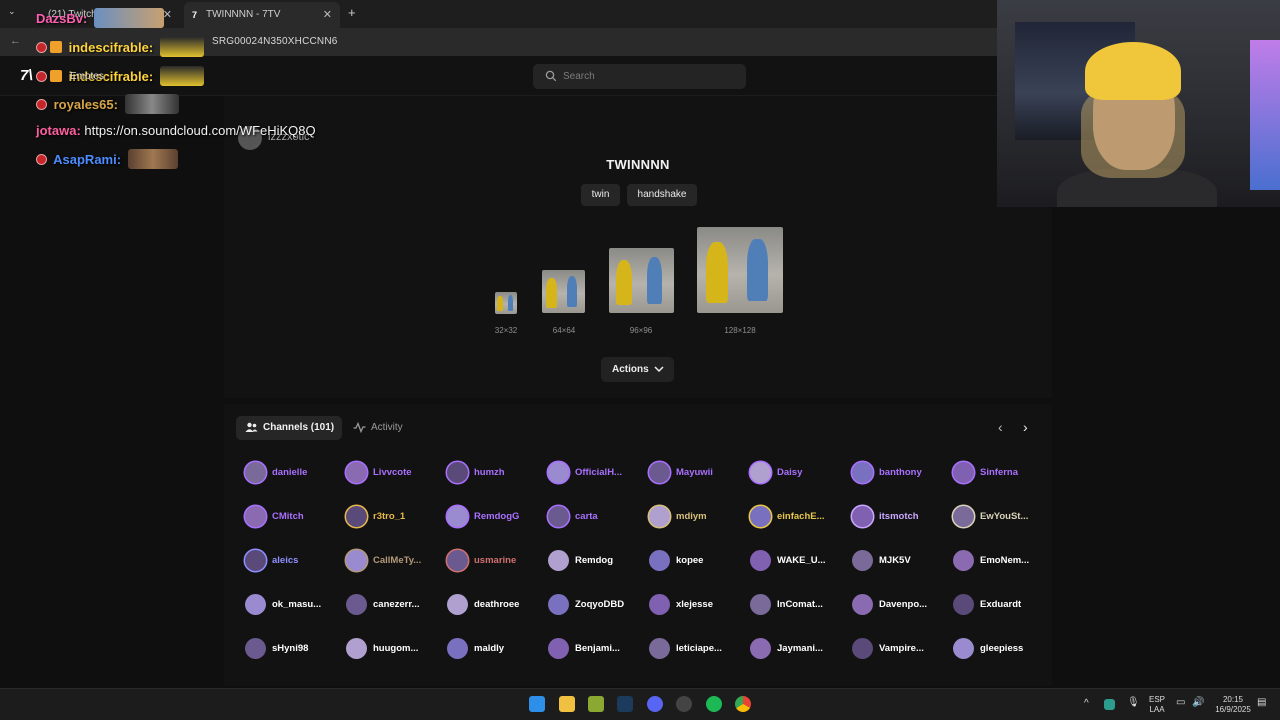  Describe the element at coordinates (597, 561) in the screenshot. I see `channel-item: Remdog` at that location.